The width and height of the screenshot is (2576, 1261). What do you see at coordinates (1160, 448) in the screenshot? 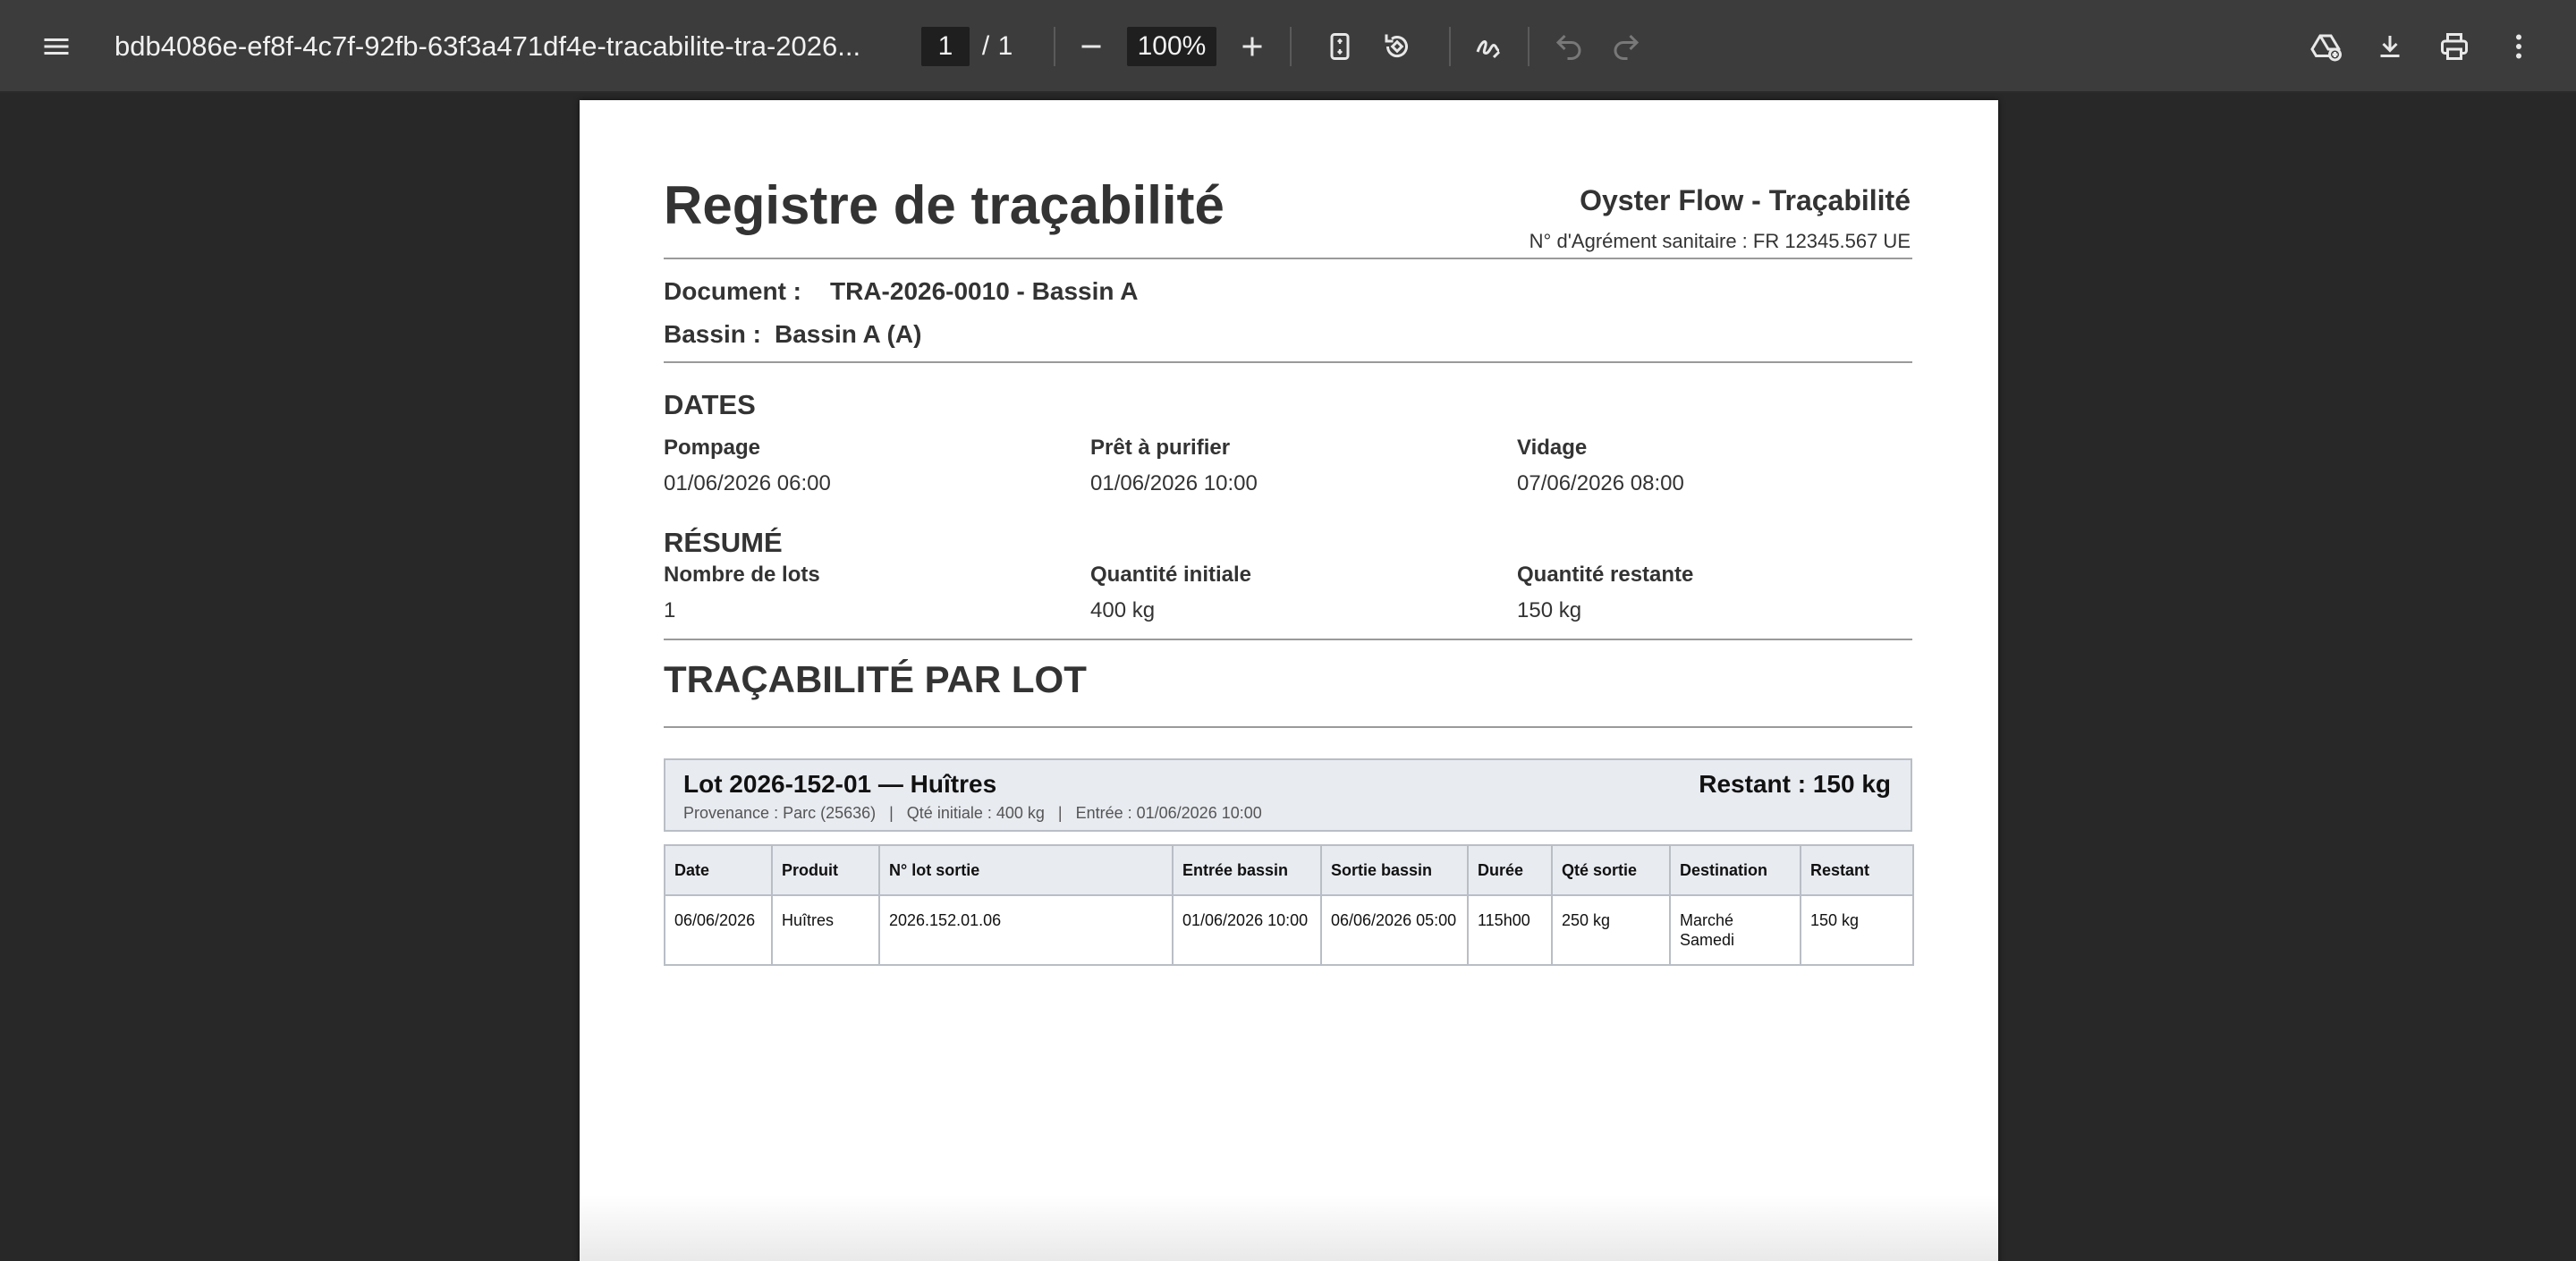
I see `pret-label: Prêt à purifier` at bounding box center [1160, 448].